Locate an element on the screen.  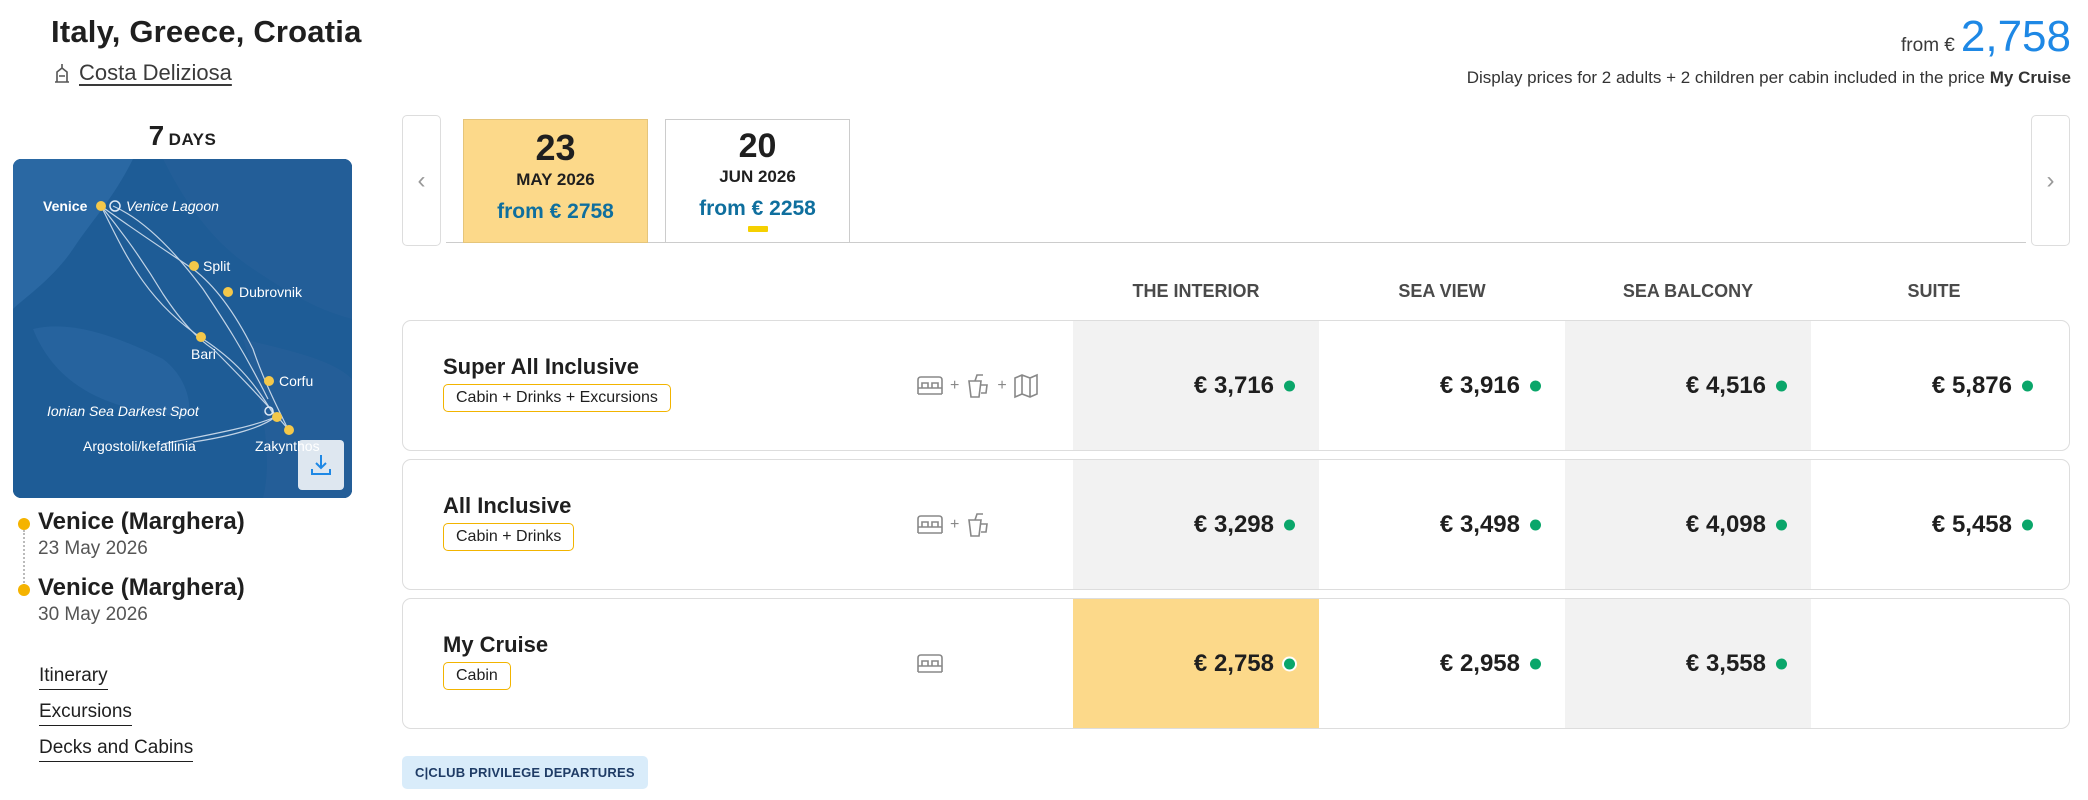
map-label-corfu: Corfu is located at coordinates (296, 381).